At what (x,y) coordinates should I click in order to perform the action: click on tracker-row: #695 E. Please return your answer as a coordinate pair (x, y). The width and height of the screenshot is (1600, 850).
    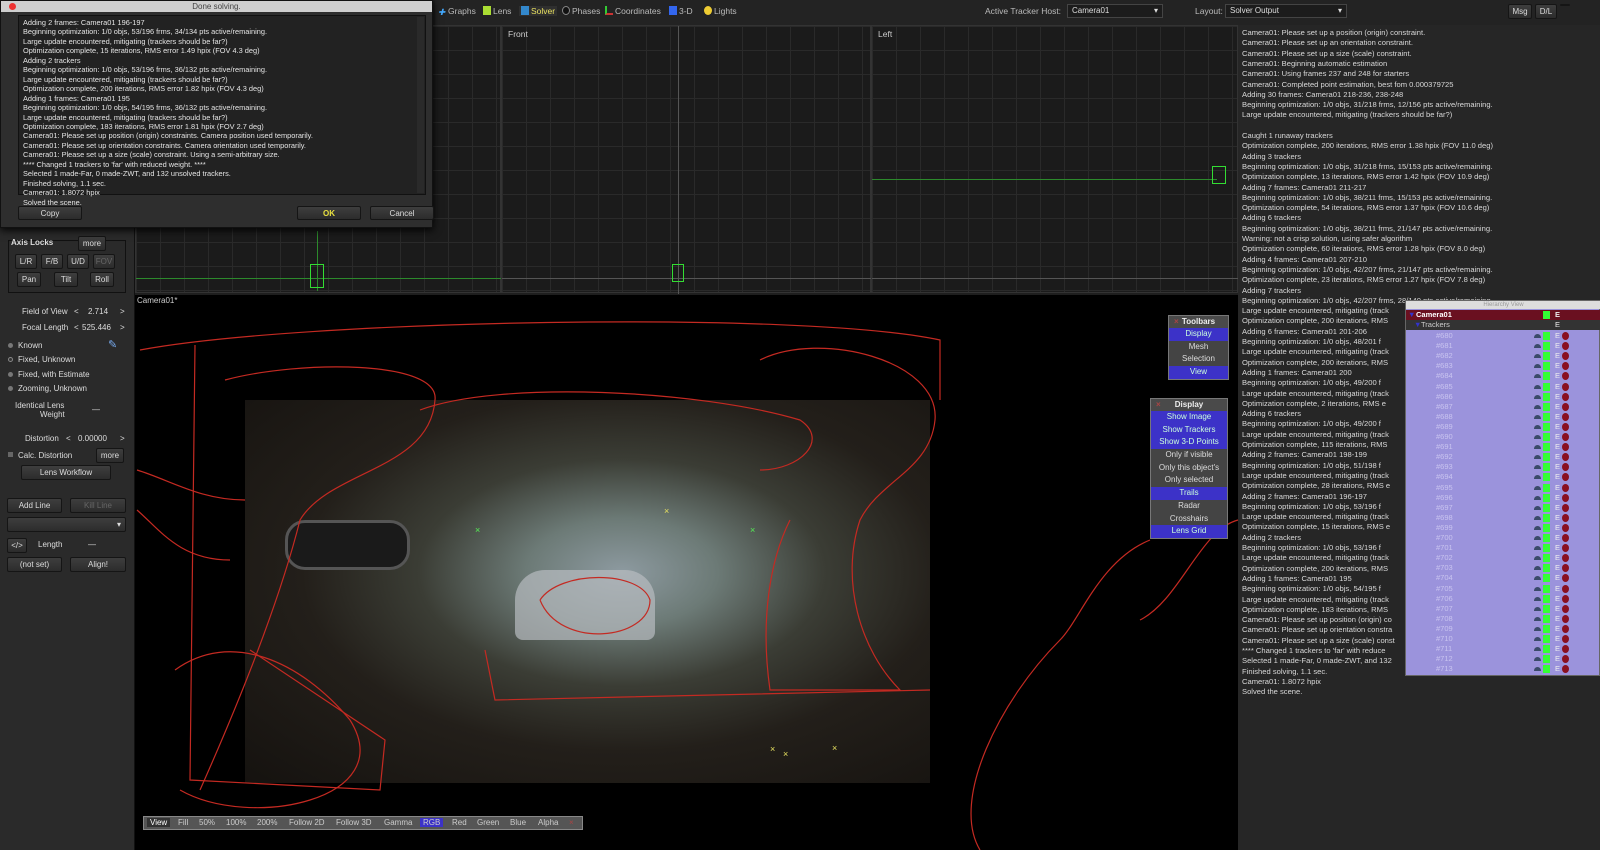
    Looking at the image, I should click on (1503, 488).